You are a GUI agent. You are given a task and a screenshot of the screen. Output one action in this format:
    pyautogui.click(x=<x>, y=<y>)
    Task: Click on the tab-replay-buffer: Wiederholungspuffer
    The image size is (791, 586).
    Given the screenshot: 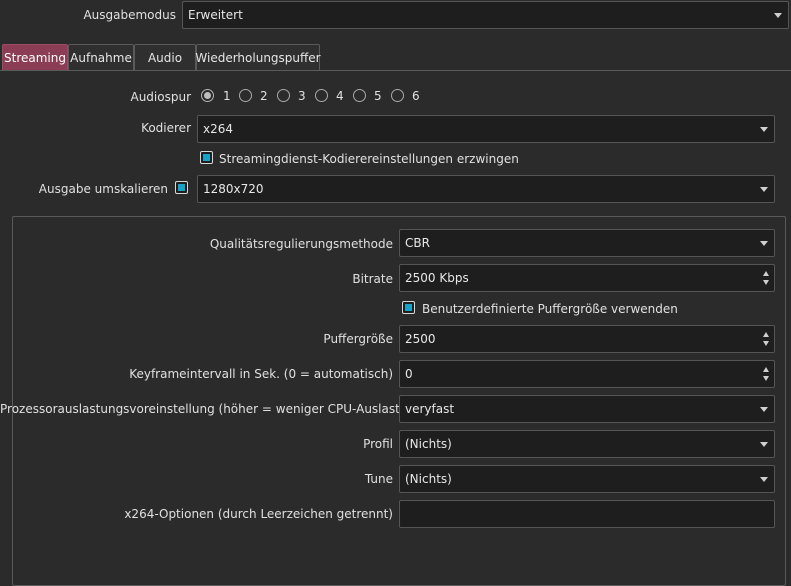 What is the action you would take?
    pyautogui.click(x=258, y=57)
    